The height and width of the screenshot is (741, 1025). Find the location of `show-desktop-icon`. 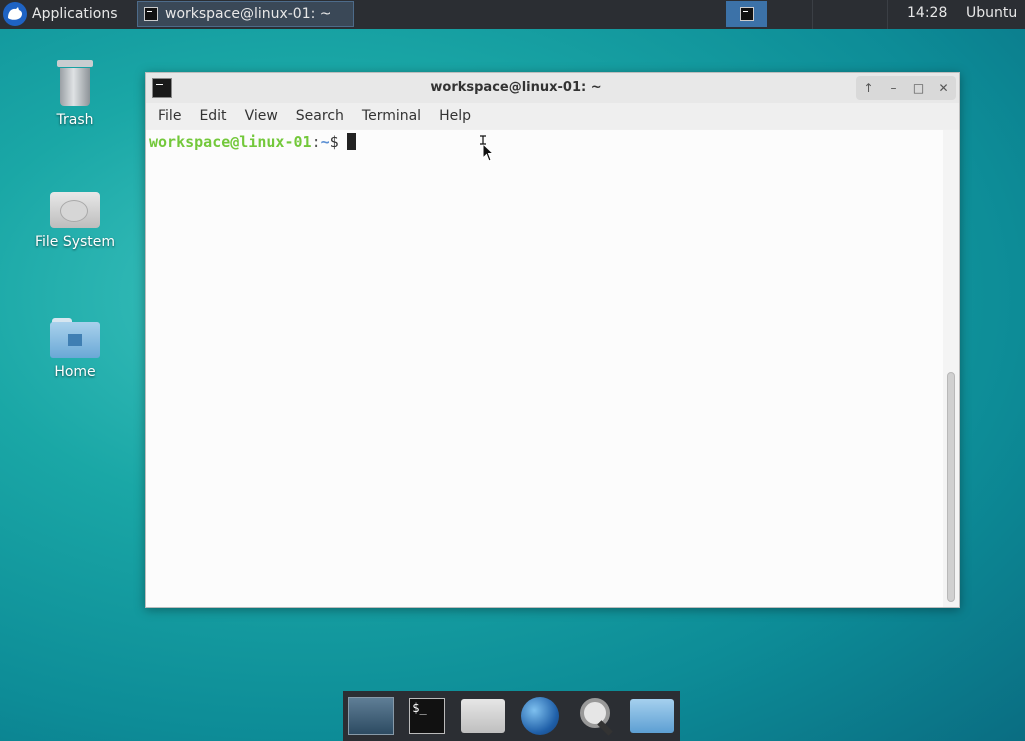

show-desktop-icon is located at coordinates (371, 716).